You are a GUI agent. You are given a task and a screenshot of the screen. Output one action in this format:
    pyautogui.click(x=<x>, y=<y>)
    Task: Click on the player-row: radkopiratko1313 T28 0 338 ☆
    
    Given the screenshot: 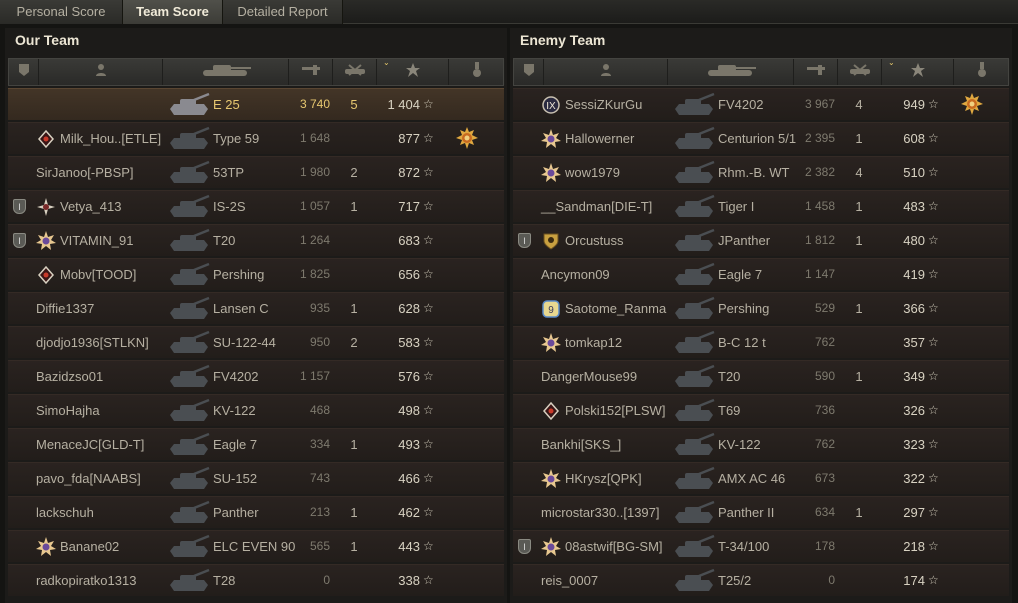 What is the action you would take?
    pyautogui.click(x=256, y=580)
    